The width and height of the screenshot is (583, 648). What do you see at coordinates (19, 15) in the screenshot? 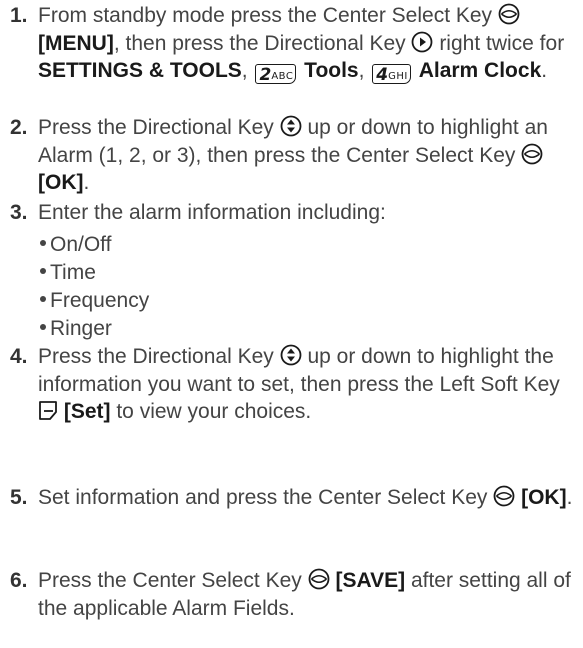
I see `step-number: 1.` at bounding box center [19, 15].